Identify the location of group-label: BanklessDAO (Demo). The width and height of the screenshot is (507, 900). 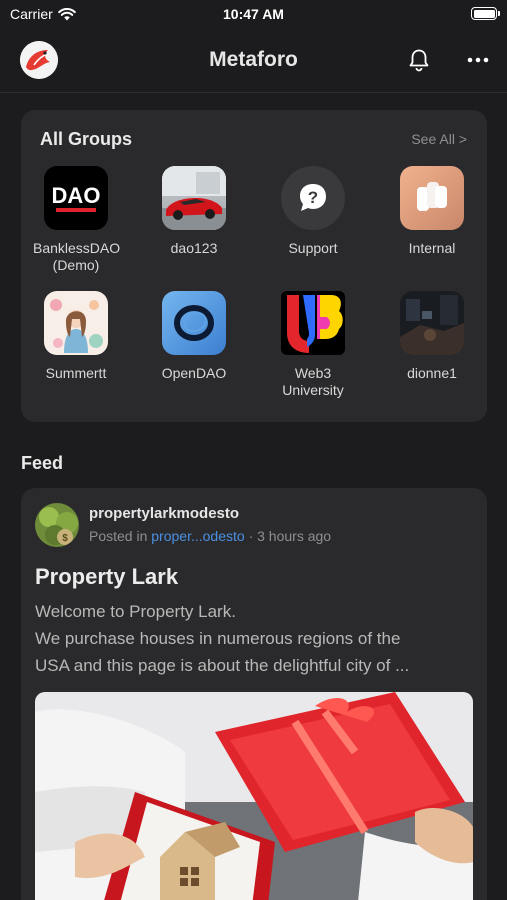
(77, 256).